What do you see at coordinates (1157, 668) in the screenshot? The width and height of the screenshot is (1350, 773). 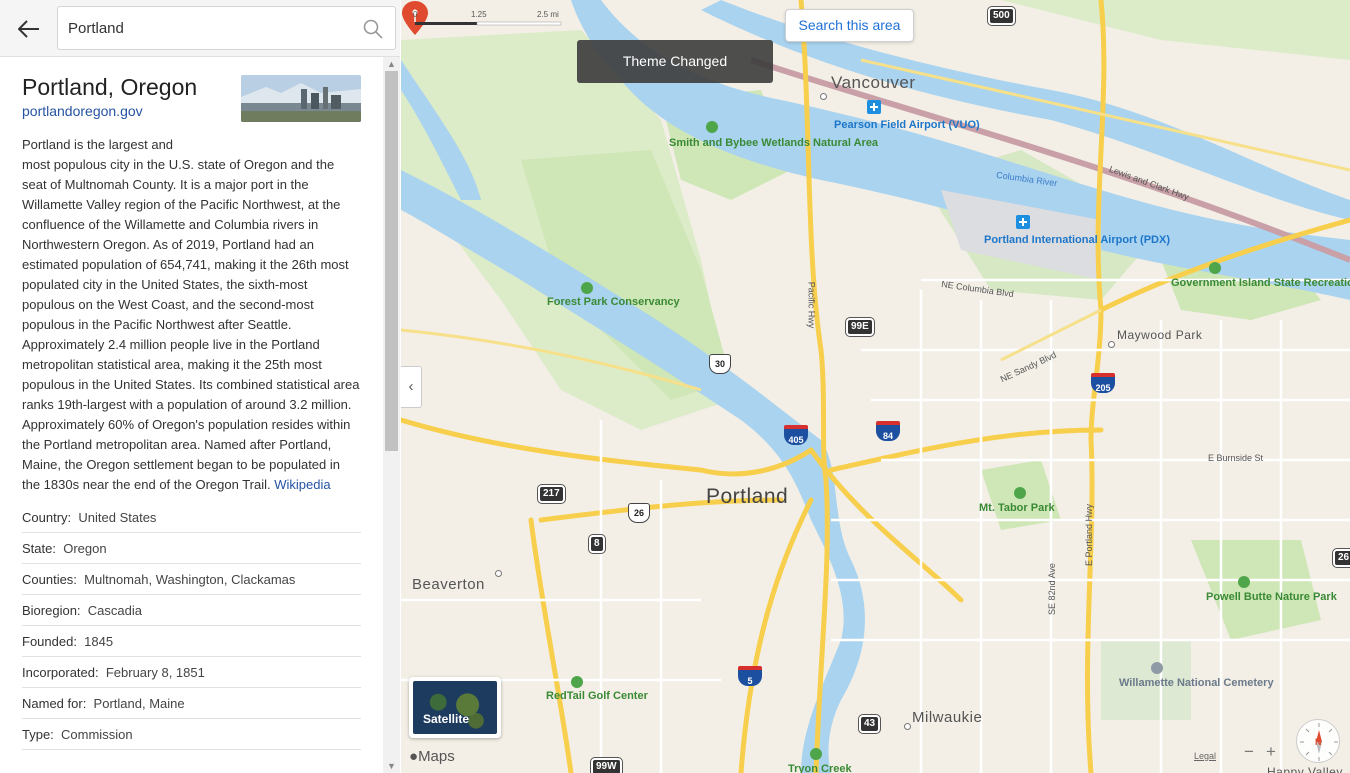 I see `cemetery-icon` at bounding box center [1157, 668].